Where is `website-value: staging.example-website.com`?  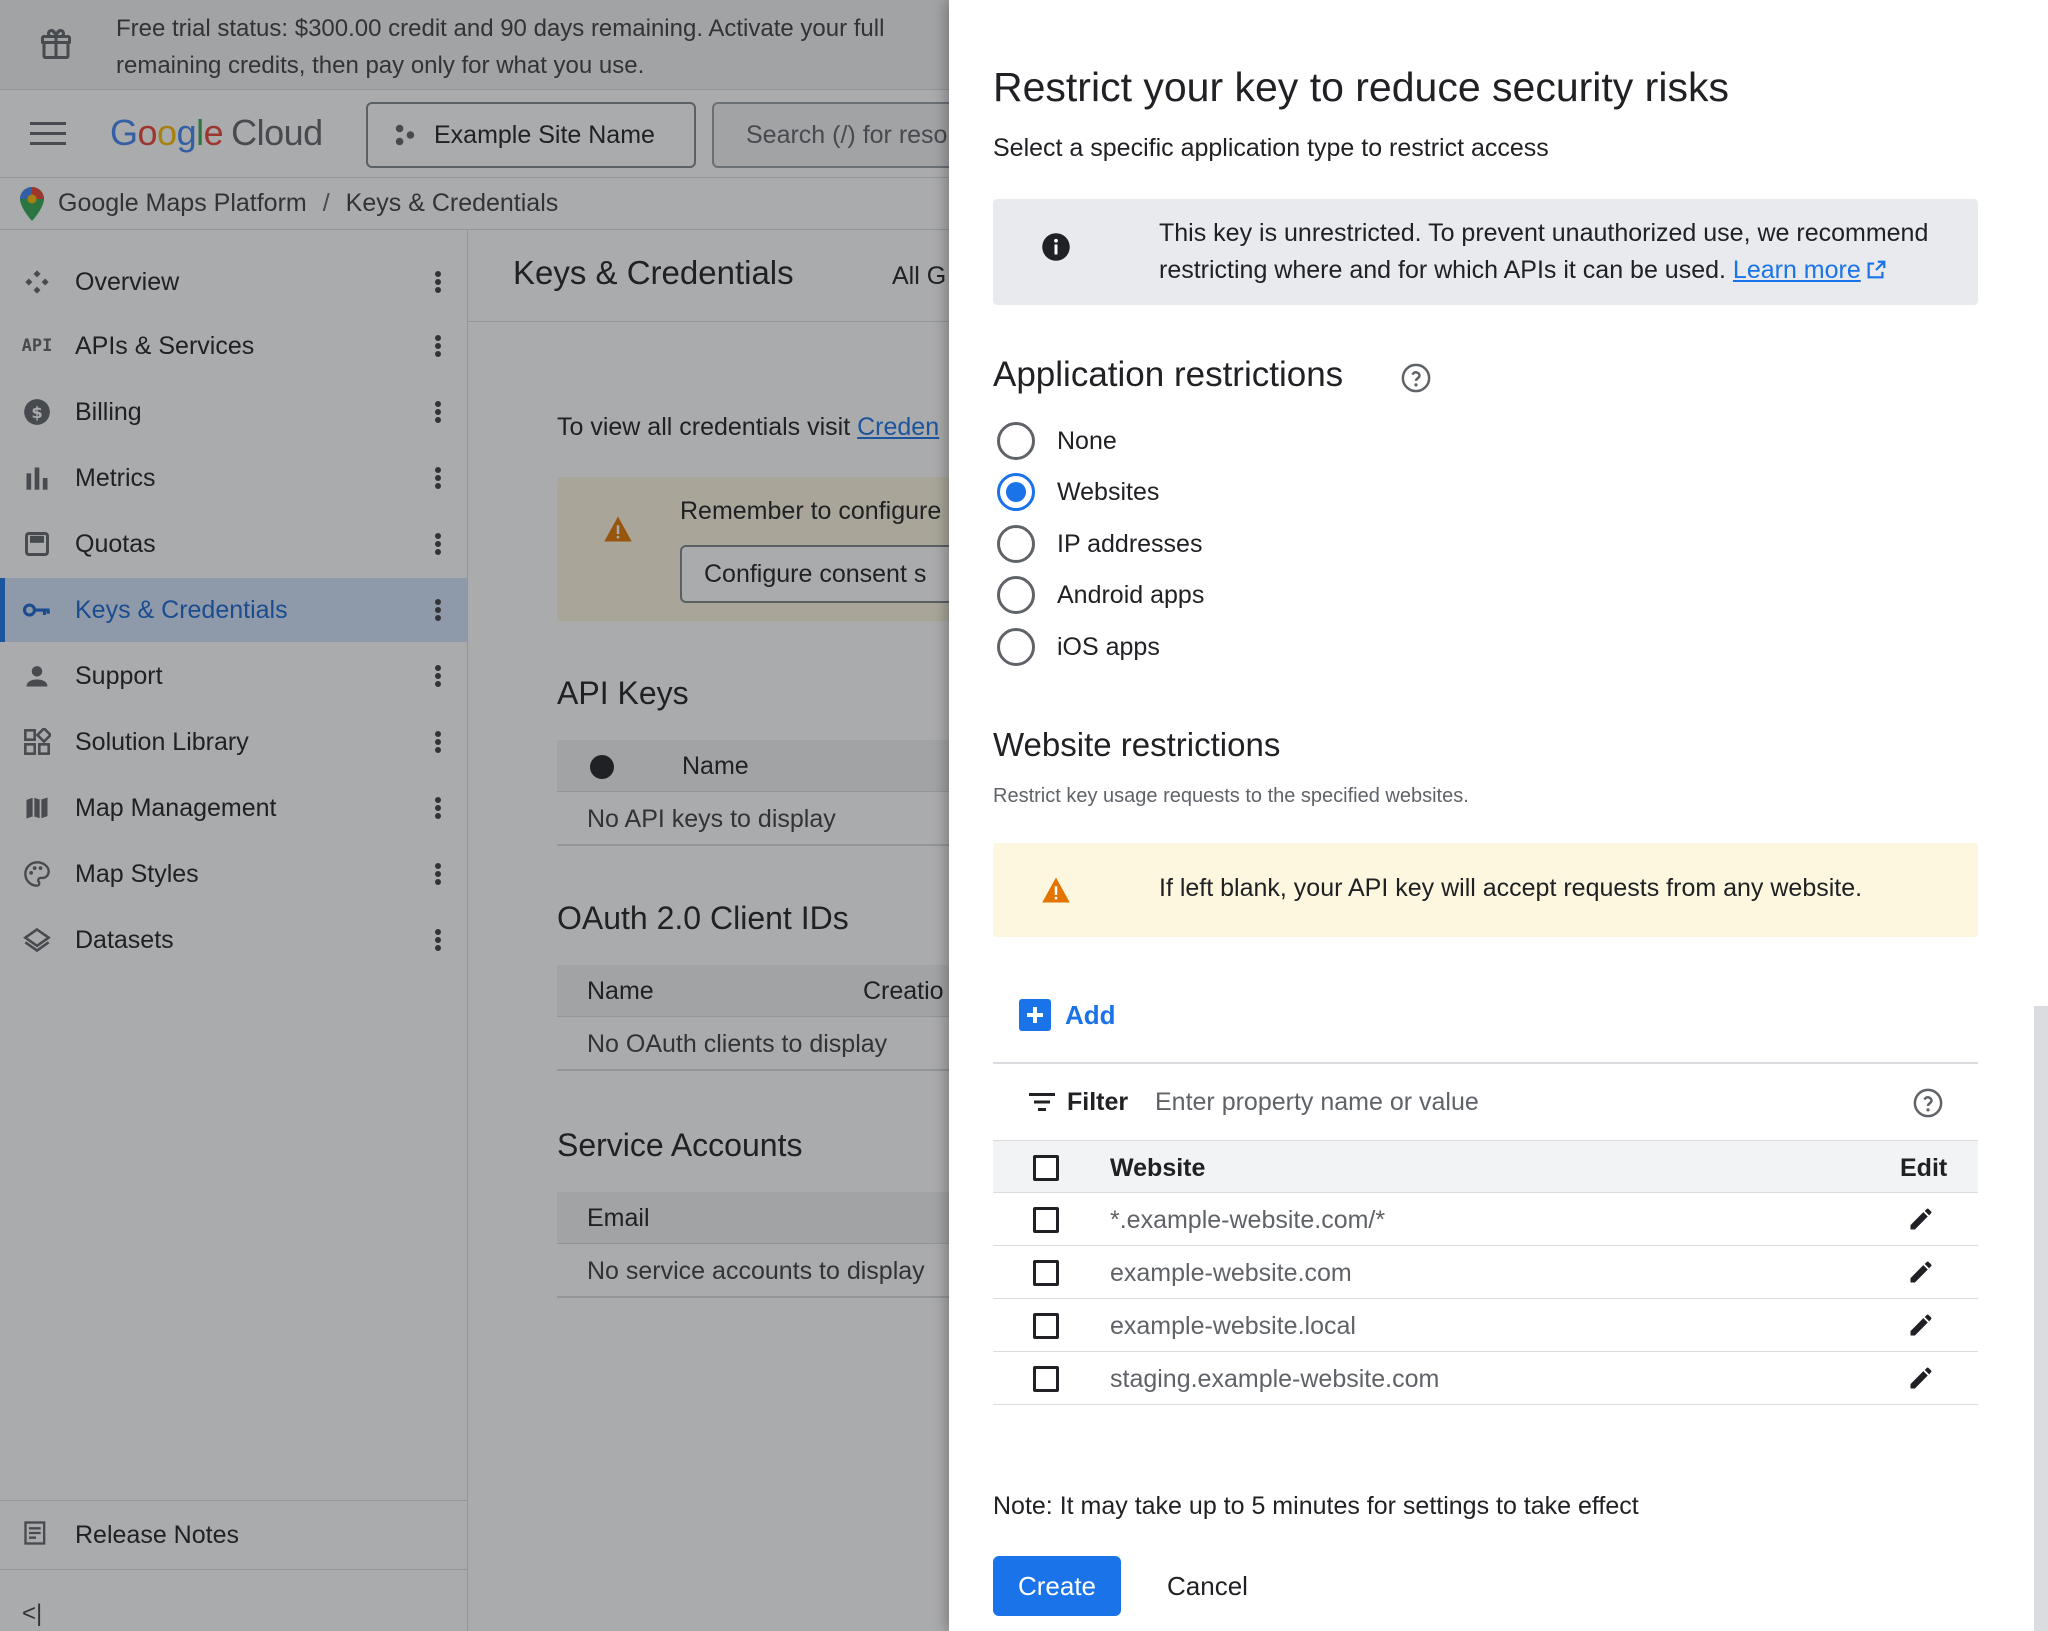
website-value: staging.example-website.com is located at coordinates (1275, 1379).